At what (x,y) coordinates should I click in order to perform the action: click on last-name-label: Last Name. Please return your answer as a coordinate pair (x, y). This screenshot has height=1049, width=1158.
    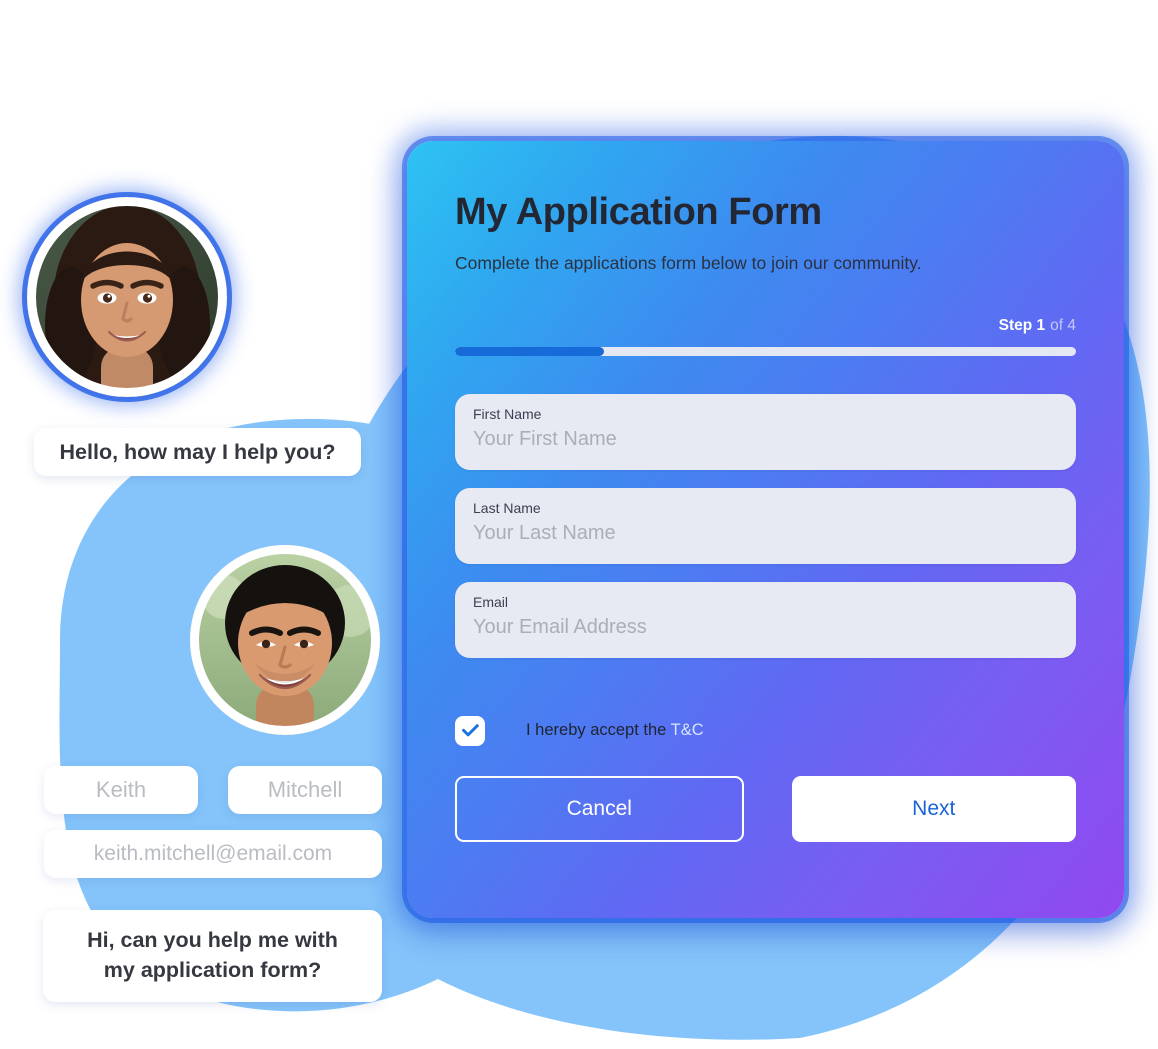
    Looking at the image, I should click on (507, 507).